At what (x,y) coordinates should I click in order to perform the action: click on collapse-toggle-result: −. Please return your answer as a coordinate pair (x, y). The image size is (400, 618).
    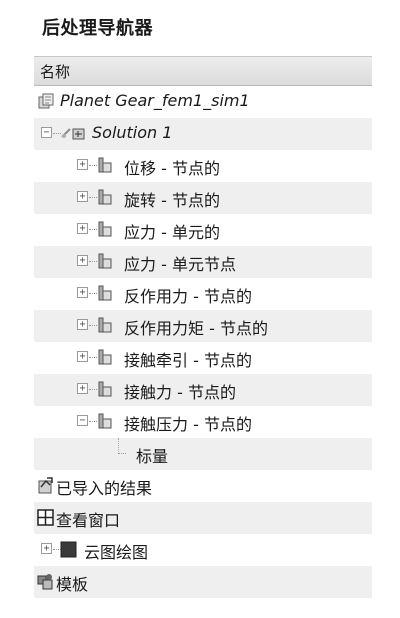
    Looking at the image, I should click on (82, 420).